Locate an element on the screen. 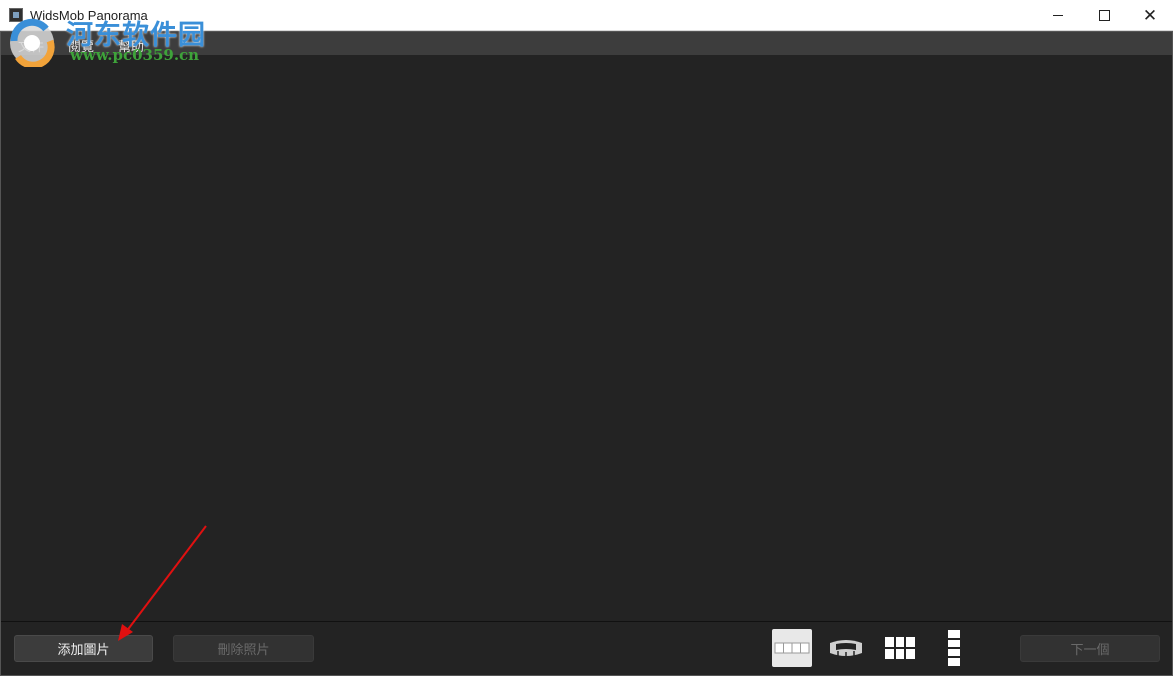  mode-grid-button is located at coordinates (900, 648).